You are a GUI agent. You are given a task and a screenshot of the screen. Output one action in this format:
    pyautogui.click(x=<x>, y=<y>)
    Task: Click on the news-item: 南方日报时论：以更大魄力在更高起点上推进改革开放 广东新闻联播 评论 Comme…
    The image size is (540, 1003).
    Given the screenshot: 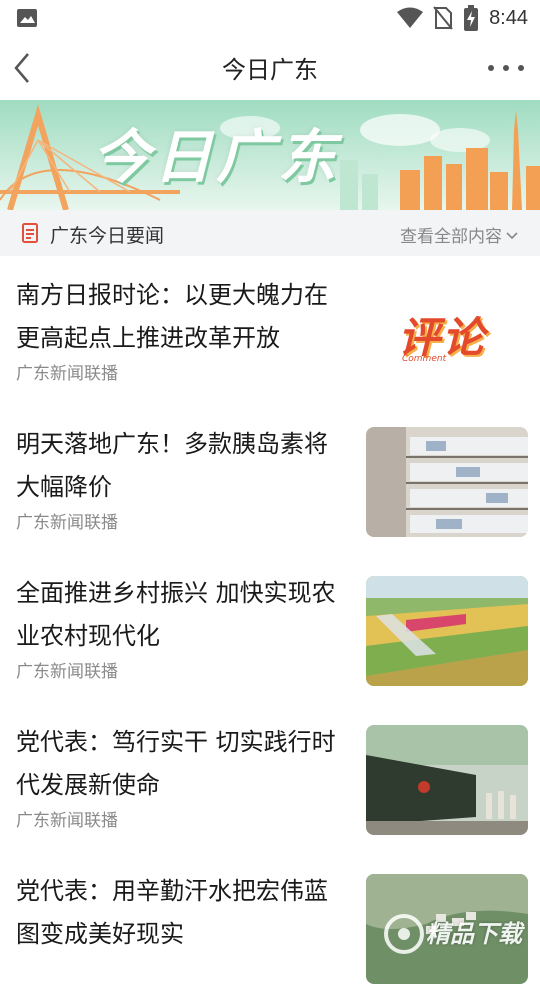 What is the action you would take?
    pyautogui.click(x=270, y=332)
    